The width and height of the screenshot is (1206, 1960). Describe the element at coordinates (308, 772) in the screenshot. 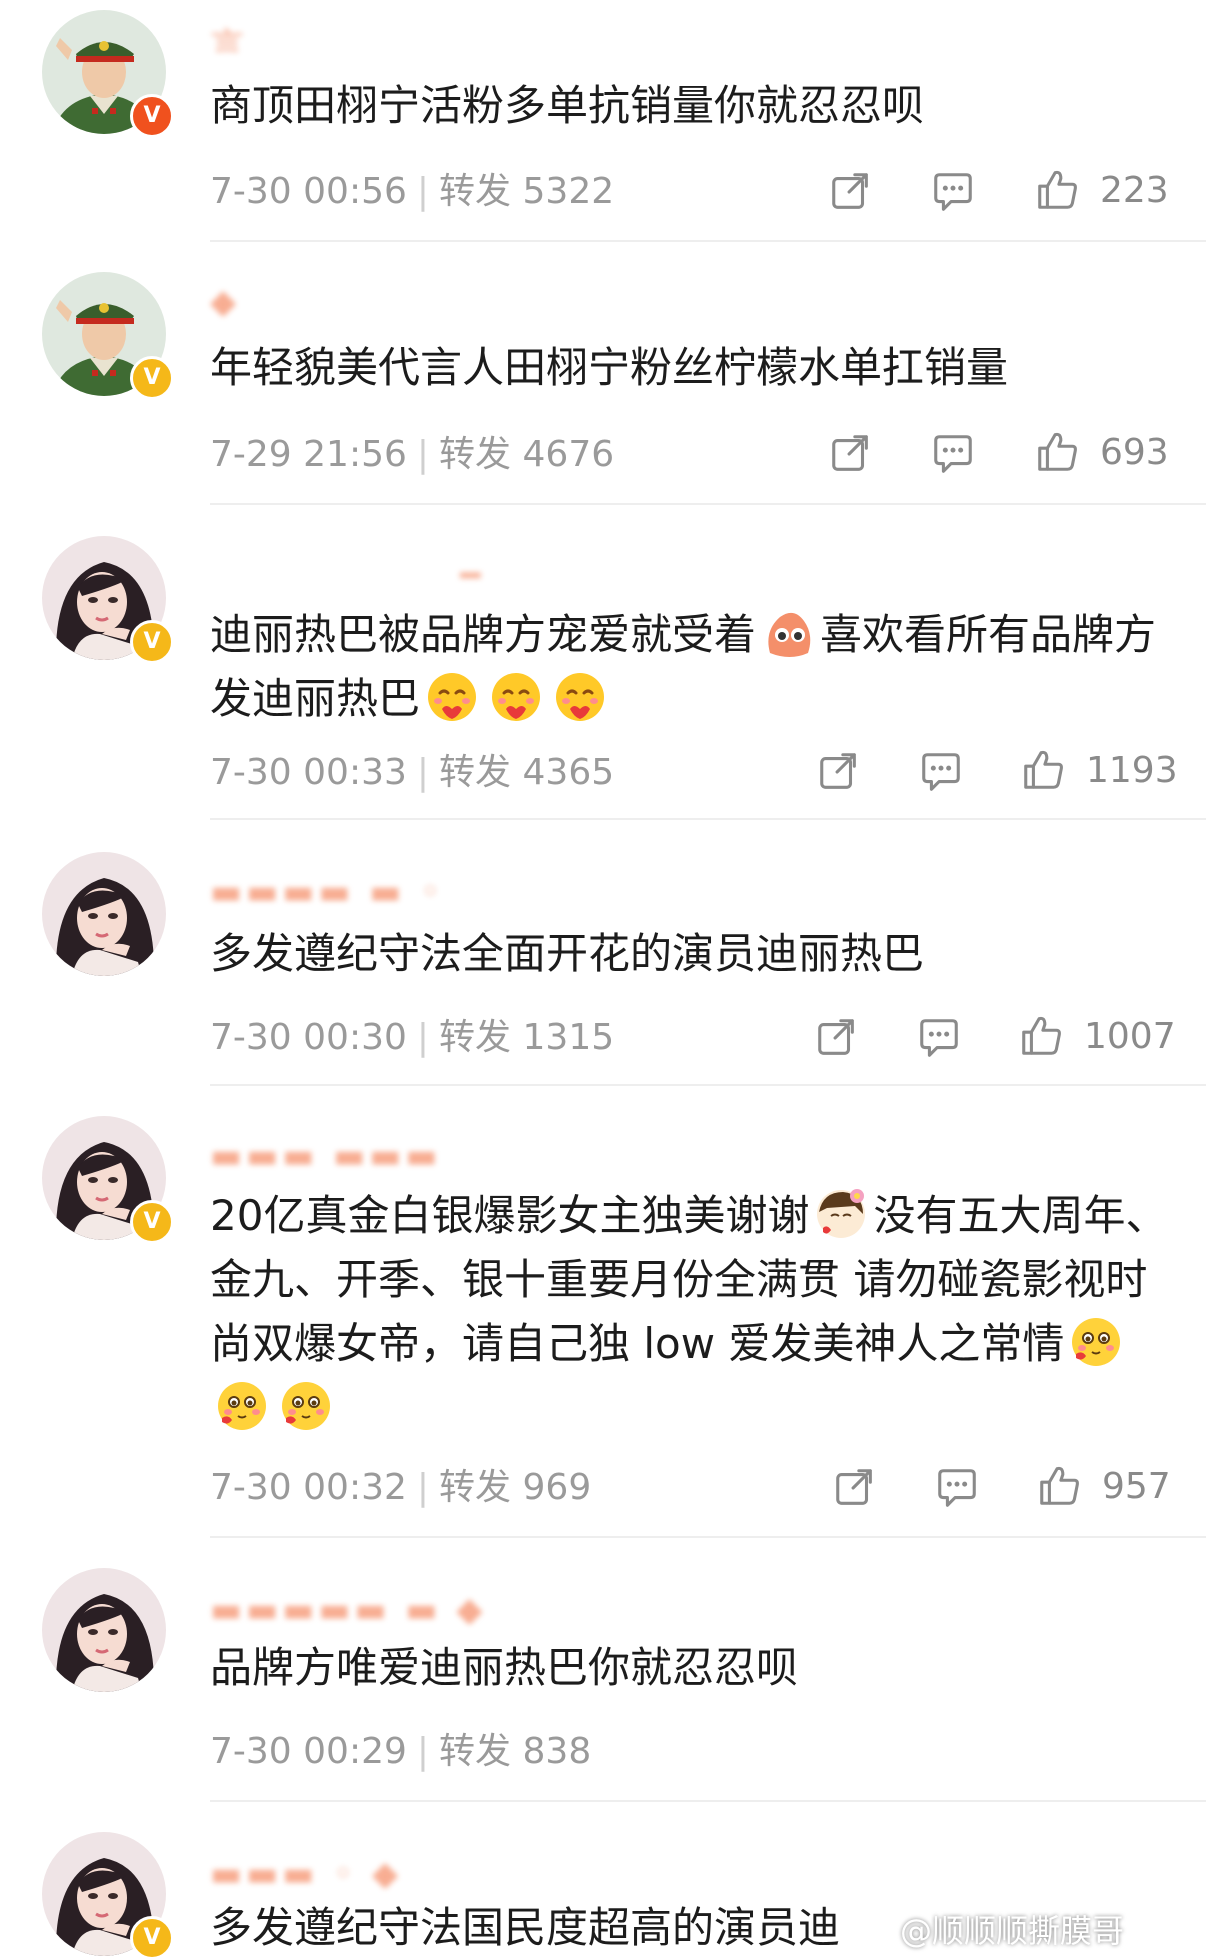

I see `timestamp: 7-30 00:33` at that location.